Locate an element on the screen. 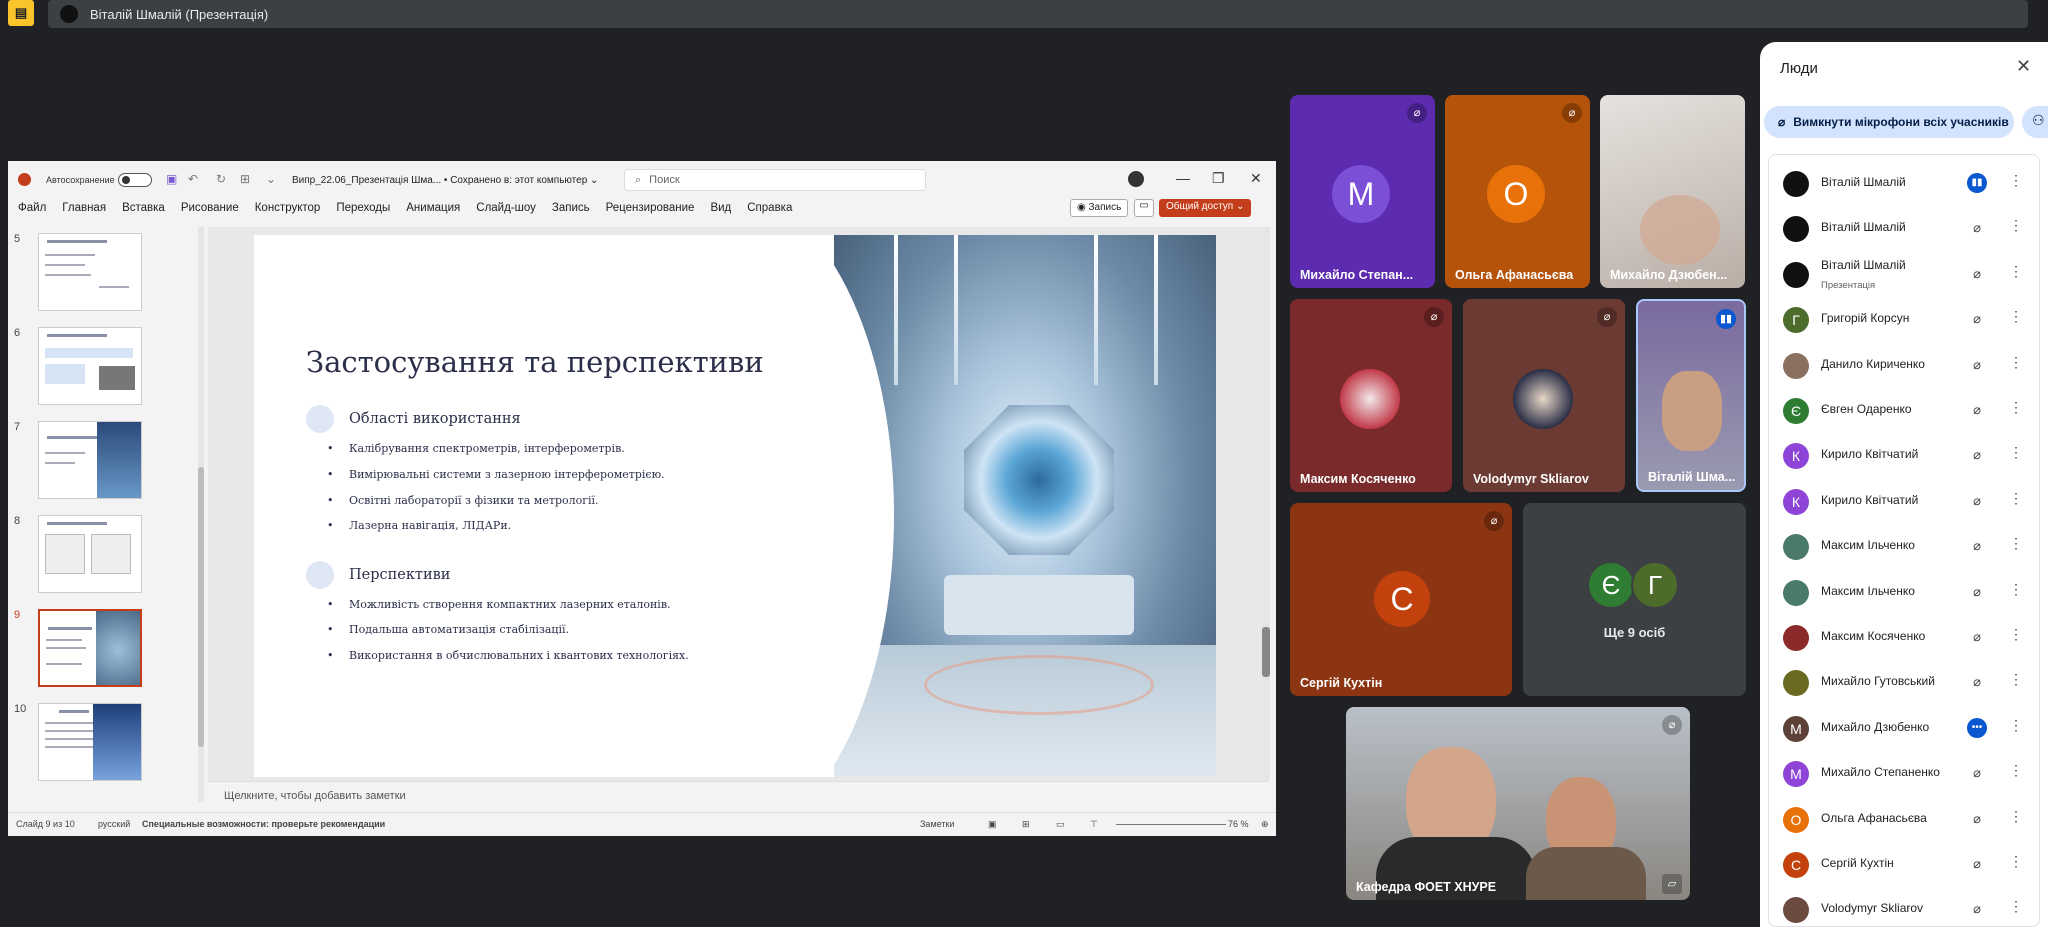 This screenshot has width=2048, height=927. participant-tile: ⌀ Volodymyr Skliarov is located at coordinates (1544, 395).